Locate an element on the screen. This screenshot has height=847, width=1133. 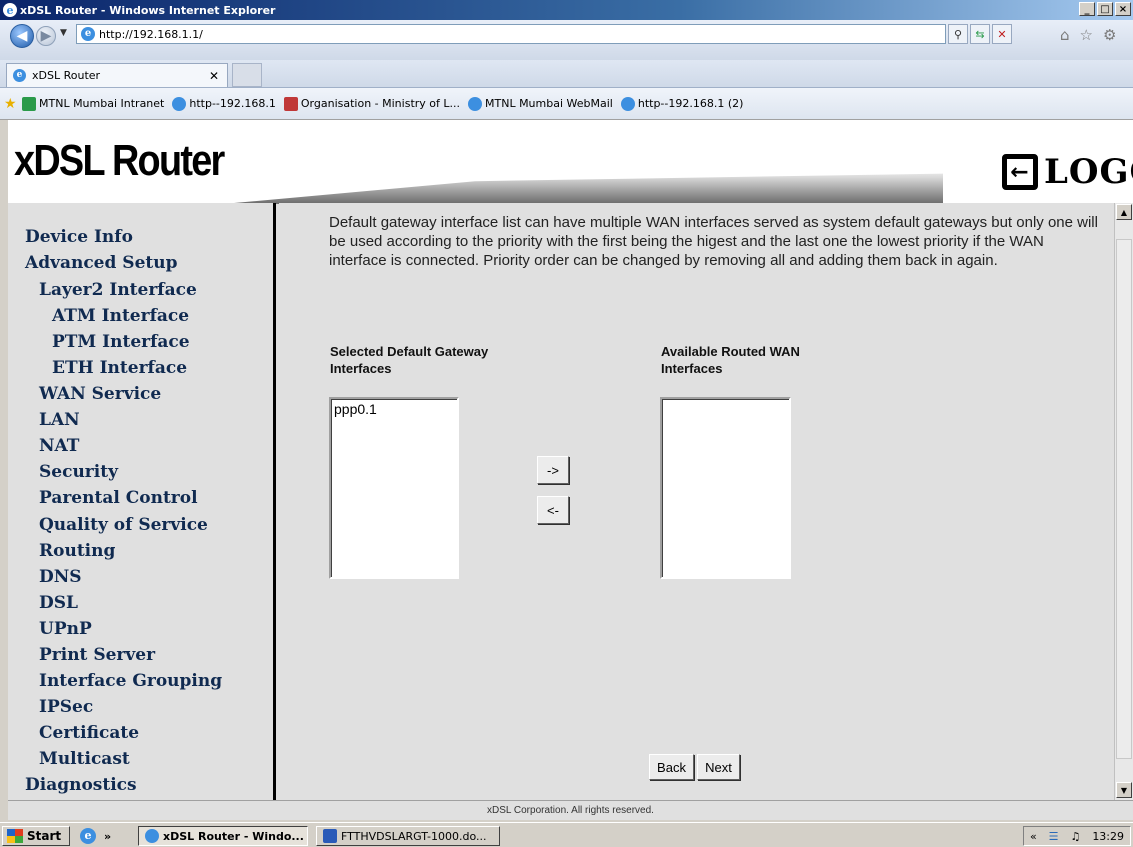
available-wan-heading: Available Routed WAN Interfaces is located at coordinates (730, 360).